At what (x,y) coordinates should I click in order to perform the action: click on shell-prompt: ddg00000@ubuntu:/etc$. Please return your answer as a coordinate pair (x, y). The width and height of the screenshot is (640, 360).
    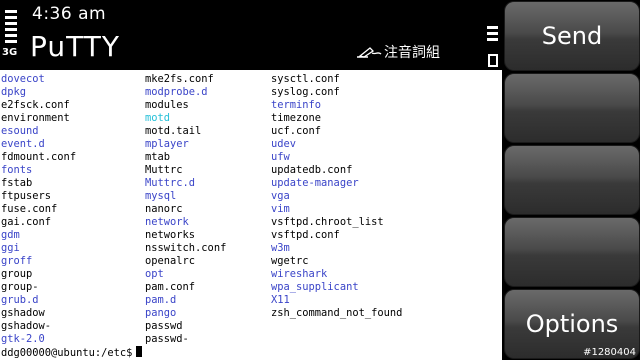
    Looking at the image, I should click on (67, 353).